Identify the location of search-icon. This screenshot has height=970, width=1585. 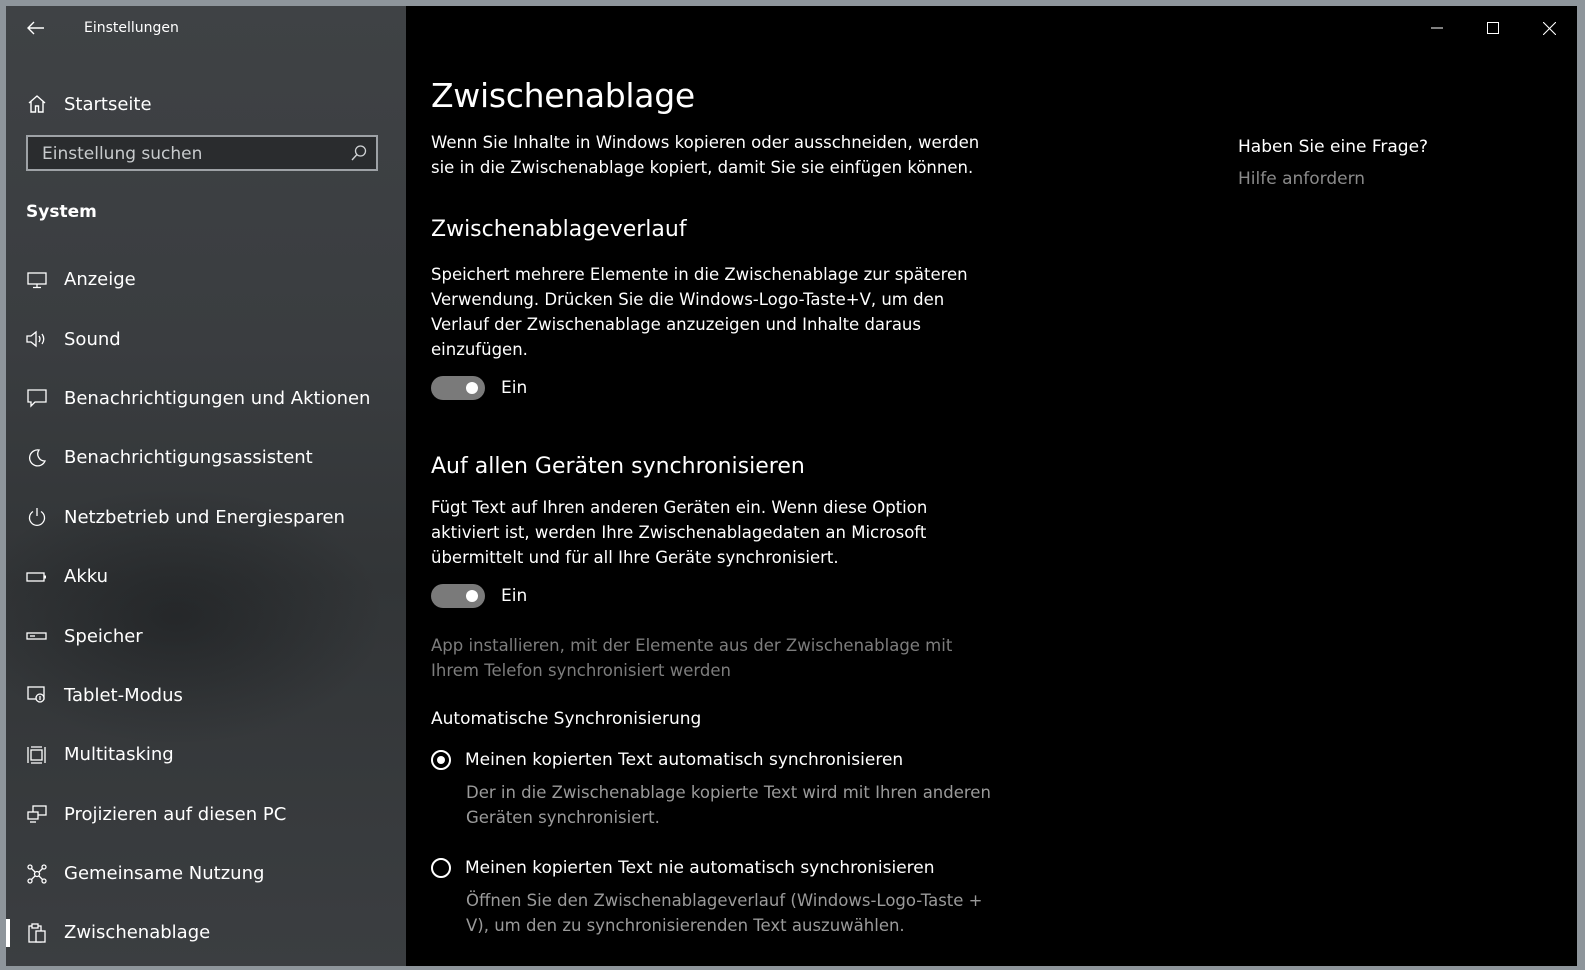
(359, 153).